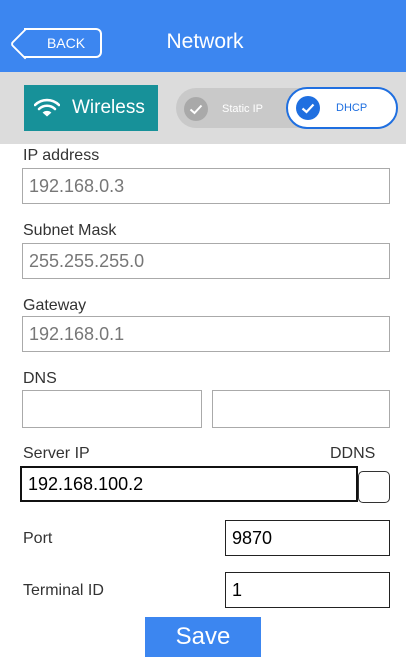  I want to click on ip-address-field: 192.168.0.3, so click(206, 186).